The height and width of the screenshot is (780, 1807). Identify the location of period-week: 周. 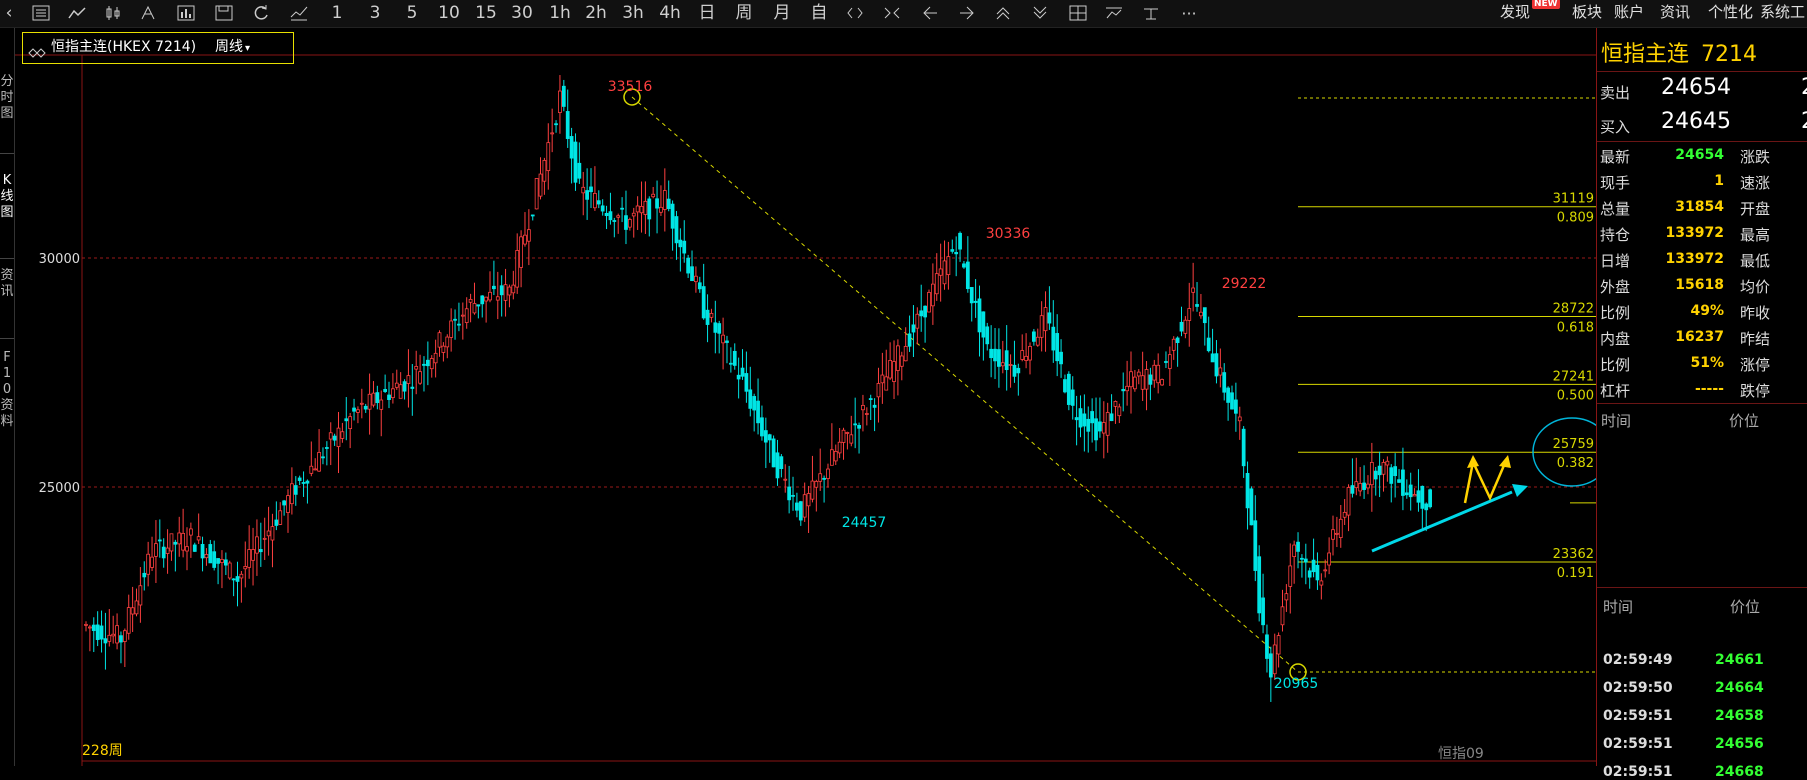
(744, 13).